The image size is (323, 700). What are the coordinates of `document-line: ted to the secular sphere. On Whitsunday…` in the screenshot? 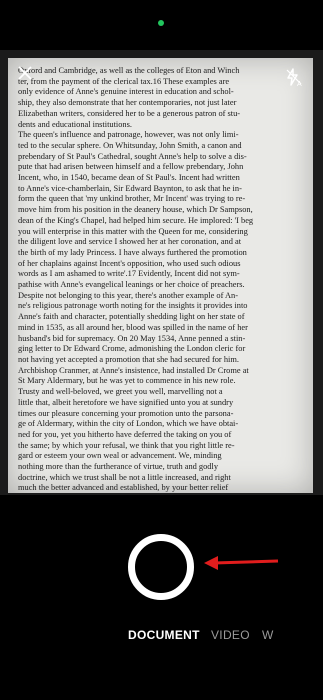 It's located at (130, 145).